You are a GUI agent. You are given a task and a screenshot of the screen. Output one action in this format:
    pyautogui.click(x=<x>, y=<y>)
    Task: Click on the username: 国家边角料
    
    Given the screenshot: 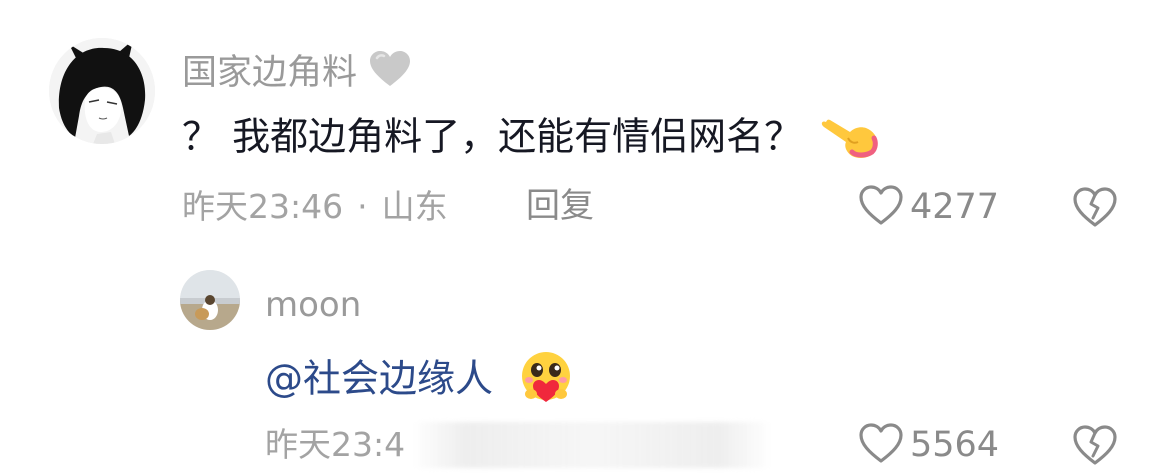 What is the action you would take?
    pyautogui.click(x=297, y=72)
    